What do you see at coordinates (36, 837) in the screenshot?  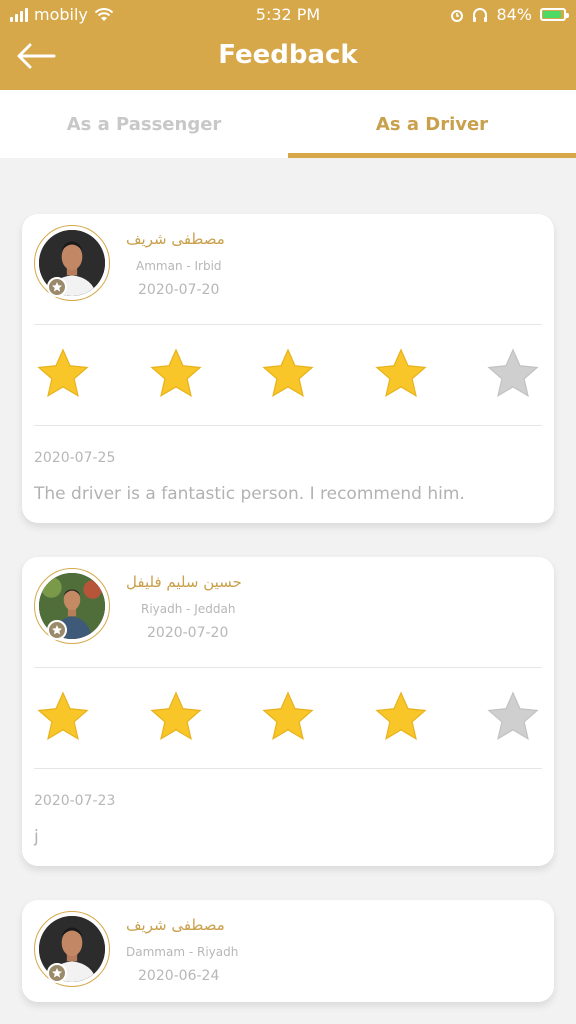 I see `review-comment: j` at bounding box center [36, 837].